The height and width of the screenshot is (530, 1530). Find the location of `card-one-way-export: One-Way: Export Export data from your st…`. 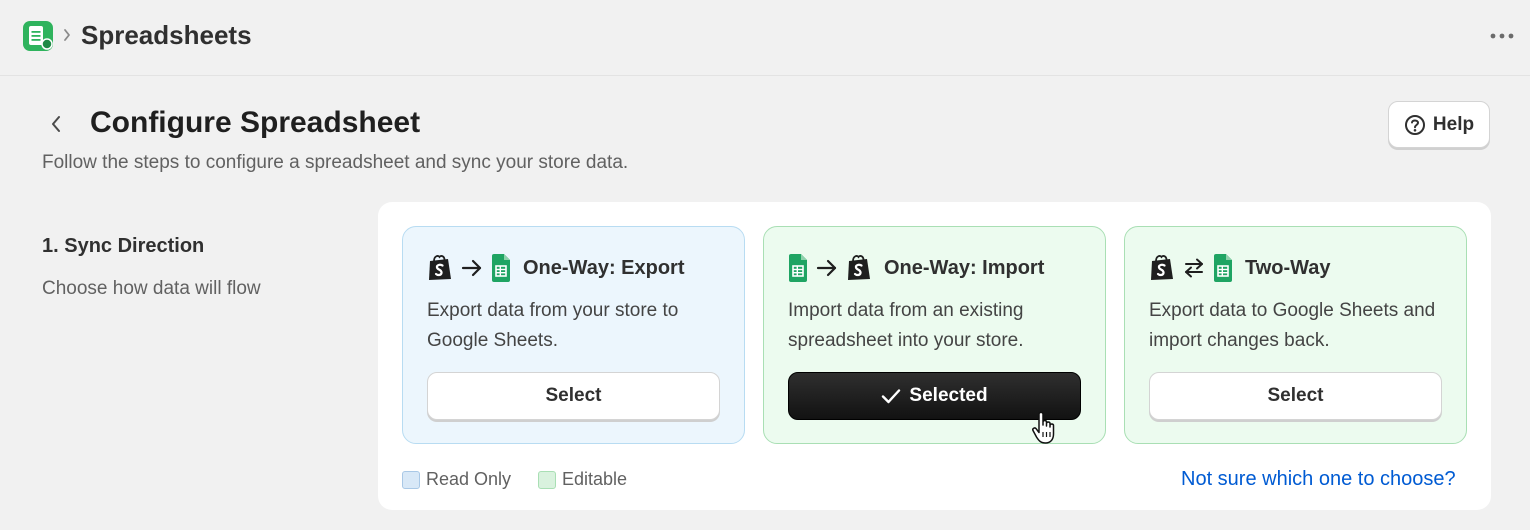

card-one-way-export: One-Way: Export Export data from your st… is located at coordinates (573, 335).